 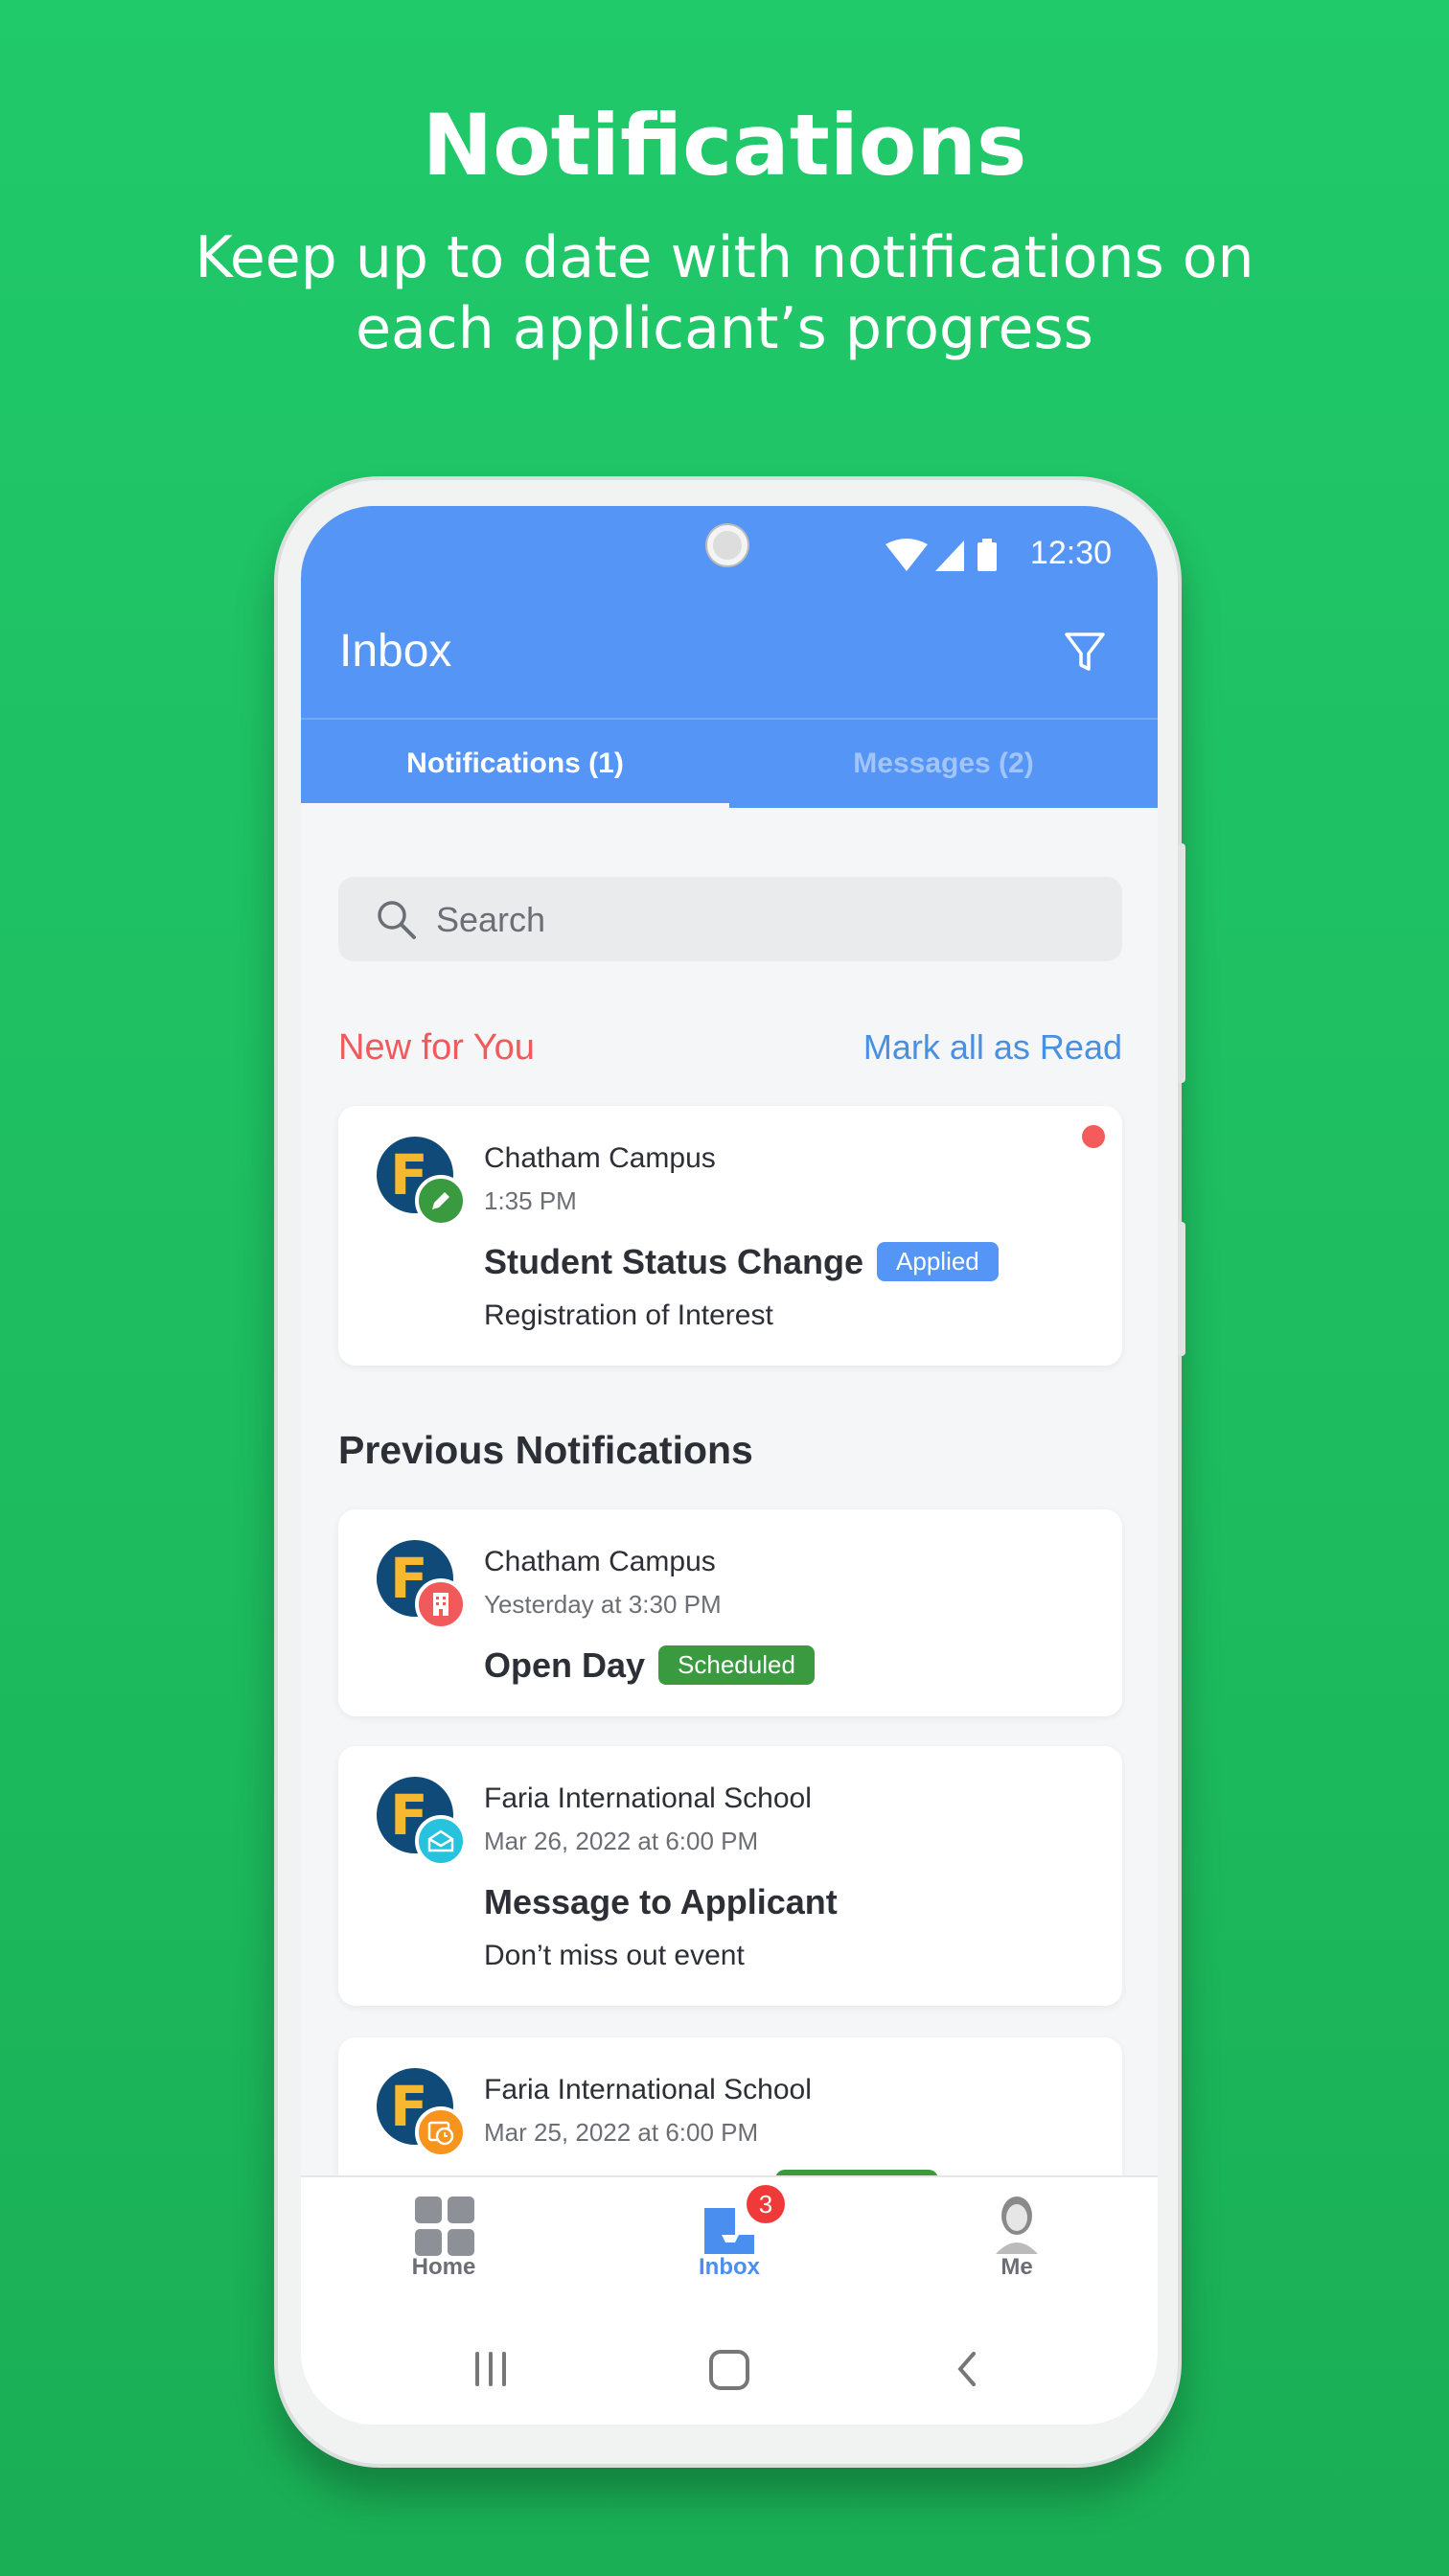 I want to click on signal-icon, so click(x=949, y=555).